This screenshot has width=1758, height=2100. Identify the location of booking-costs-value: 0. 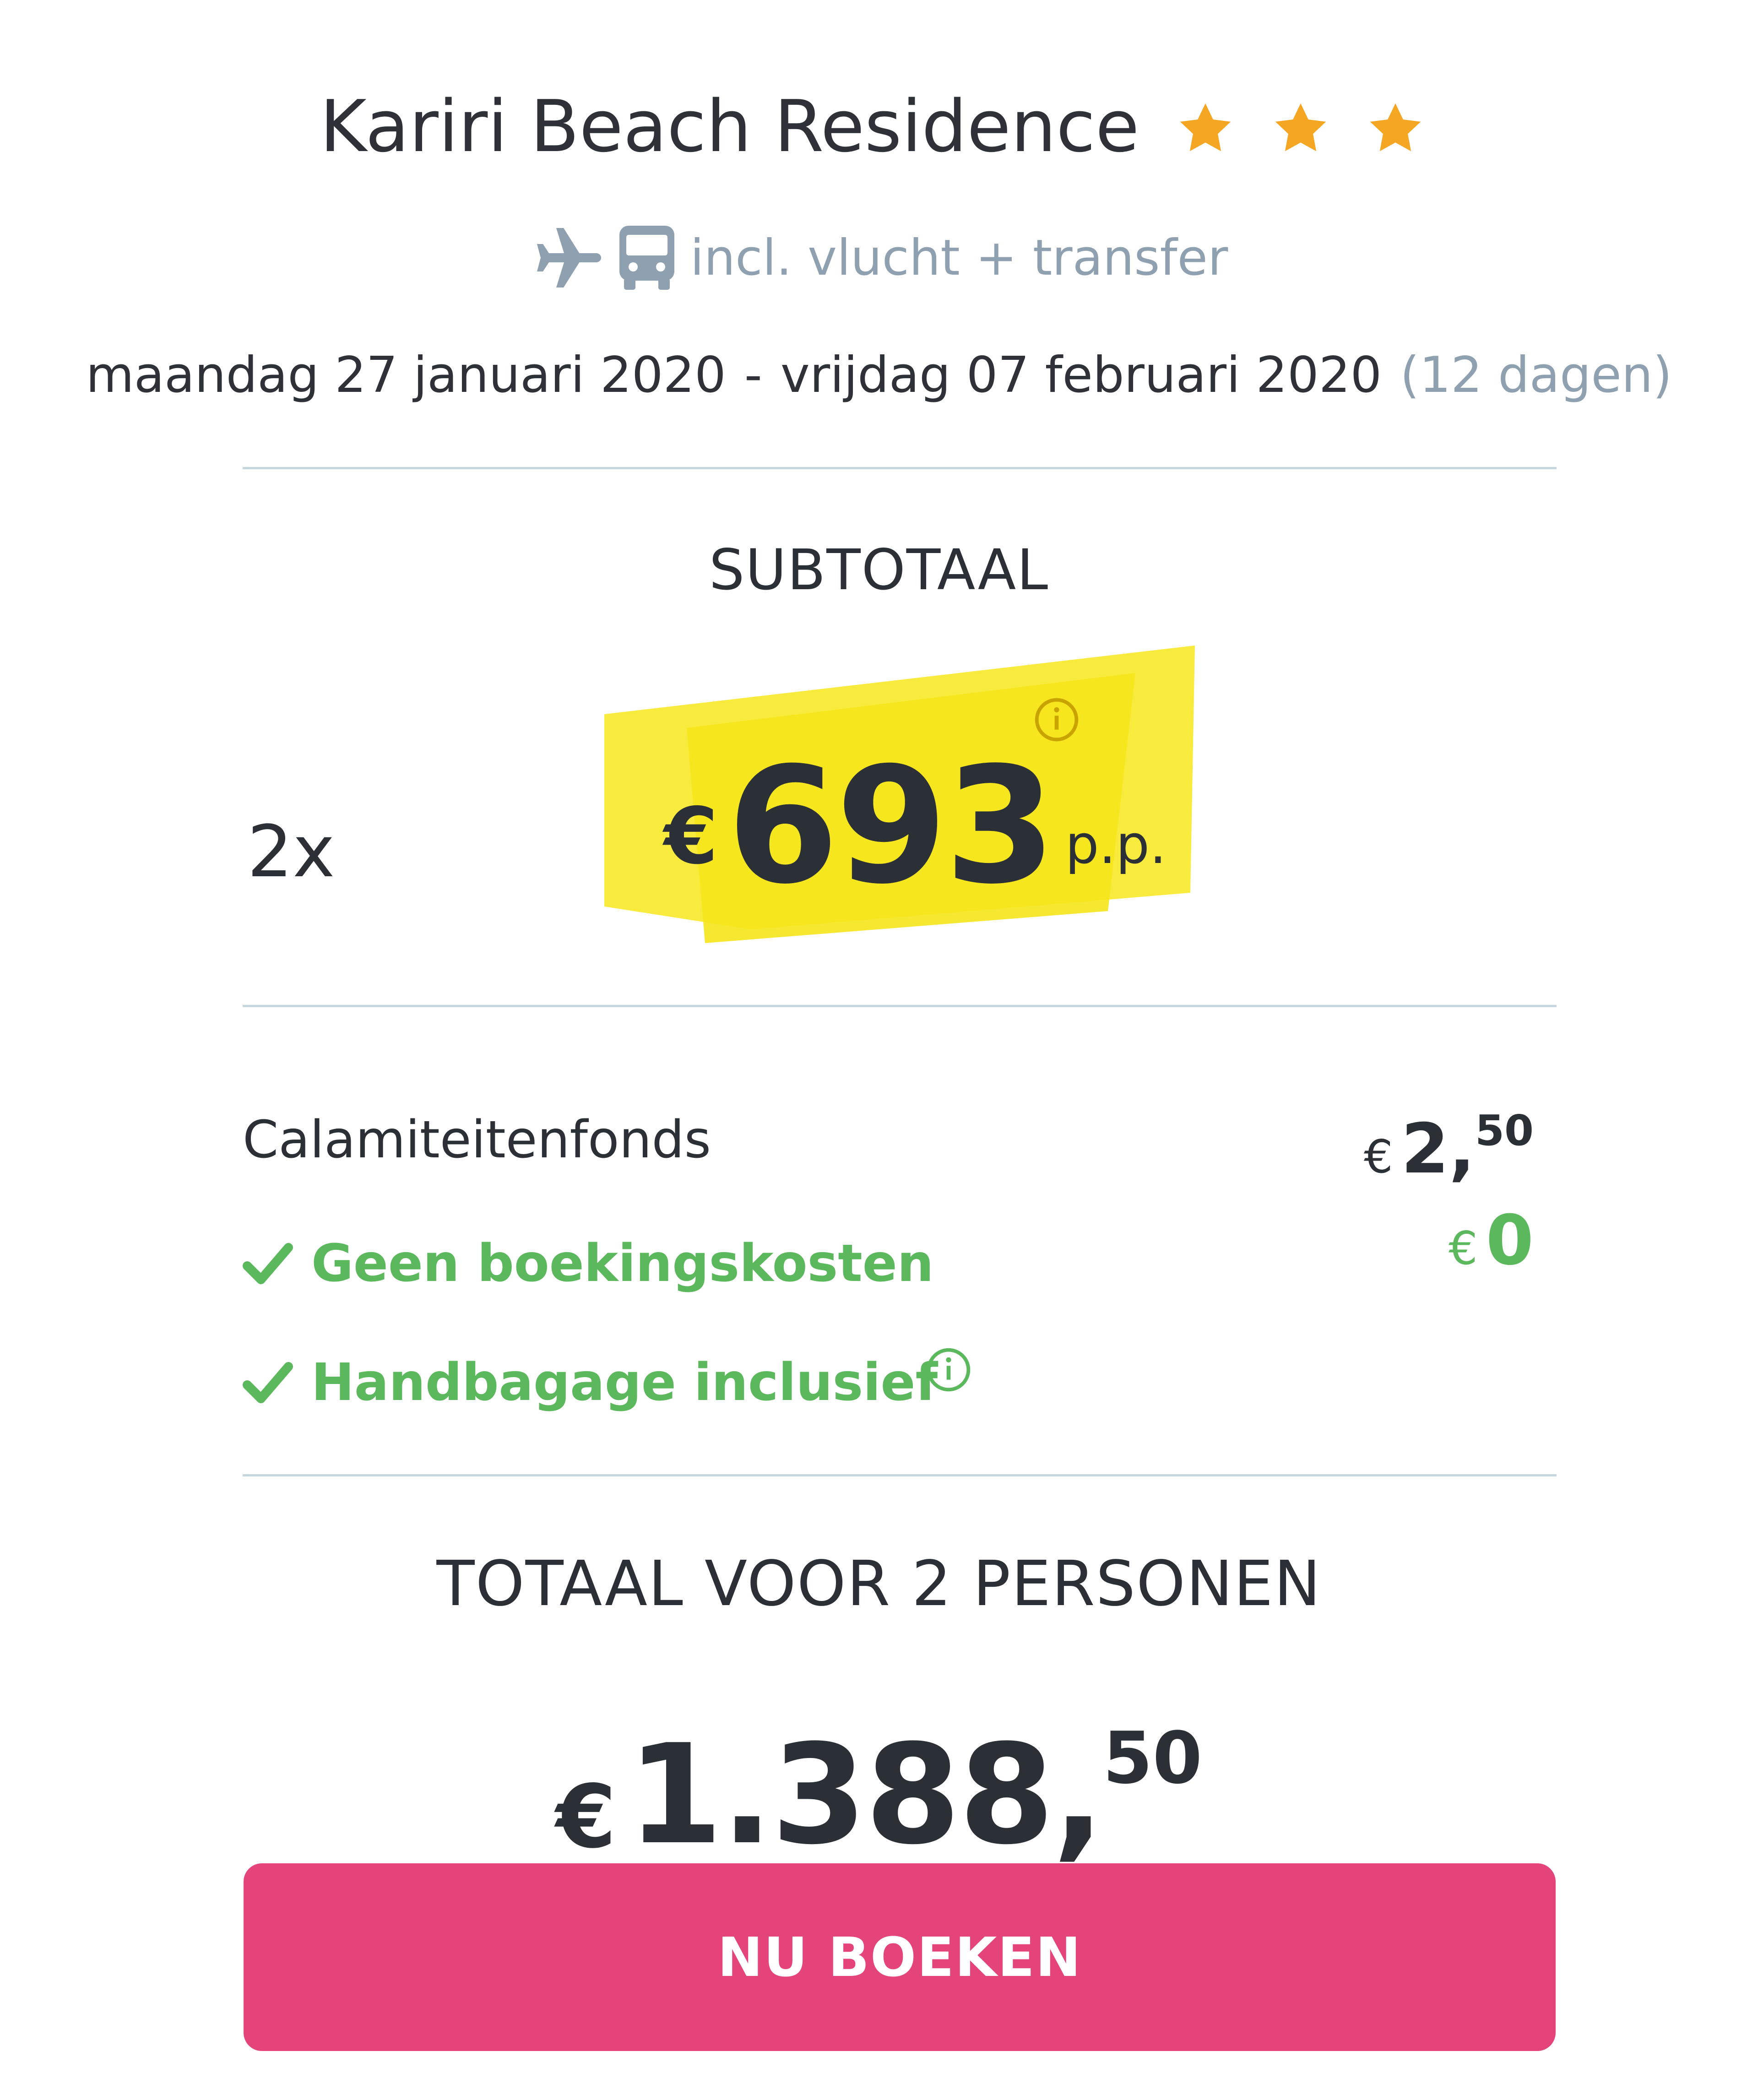
(1510, 1241).